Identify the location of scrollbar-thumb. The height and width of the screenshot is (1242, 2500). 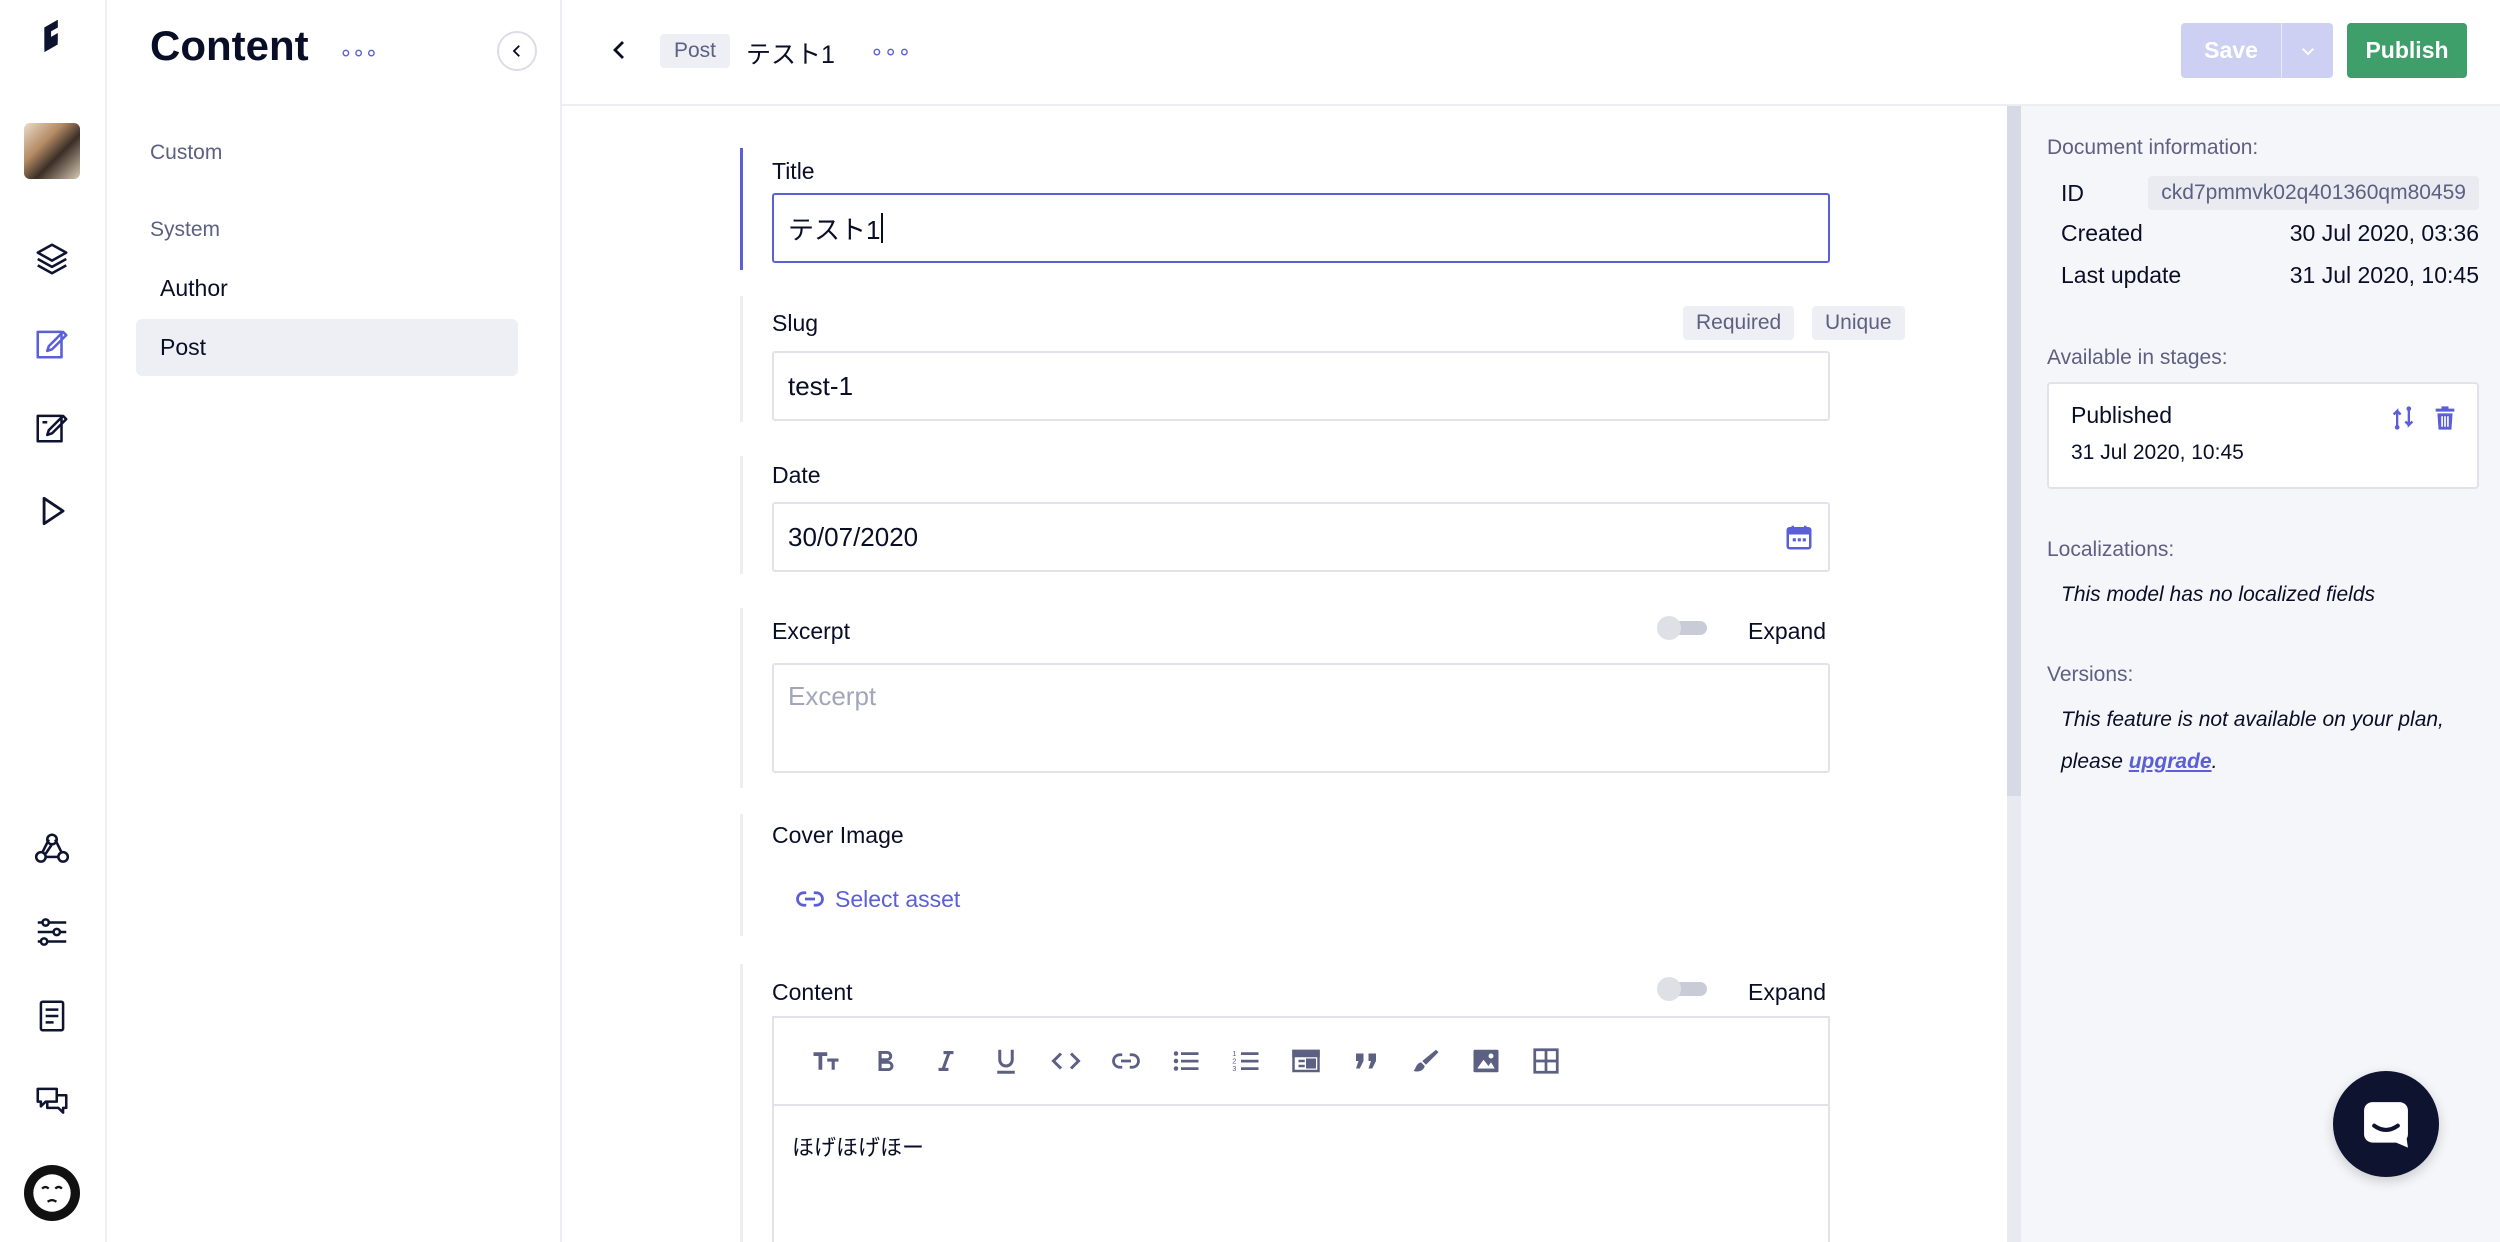
(2014, 451).